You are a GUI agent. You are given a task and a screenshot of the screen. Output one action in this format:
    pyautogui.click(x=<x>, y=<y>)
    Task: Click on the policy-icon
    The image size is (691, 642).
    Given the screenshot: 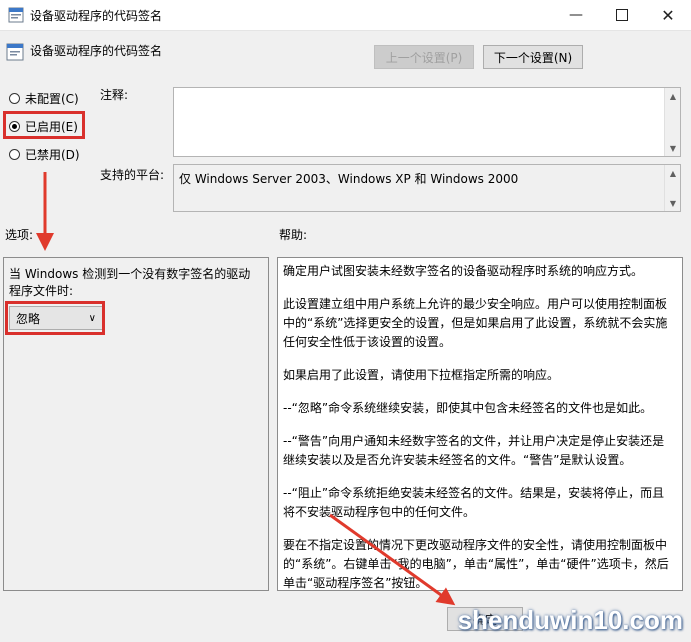 What is the action you would take?
    pyautogui.click(x=16, y=15)
    